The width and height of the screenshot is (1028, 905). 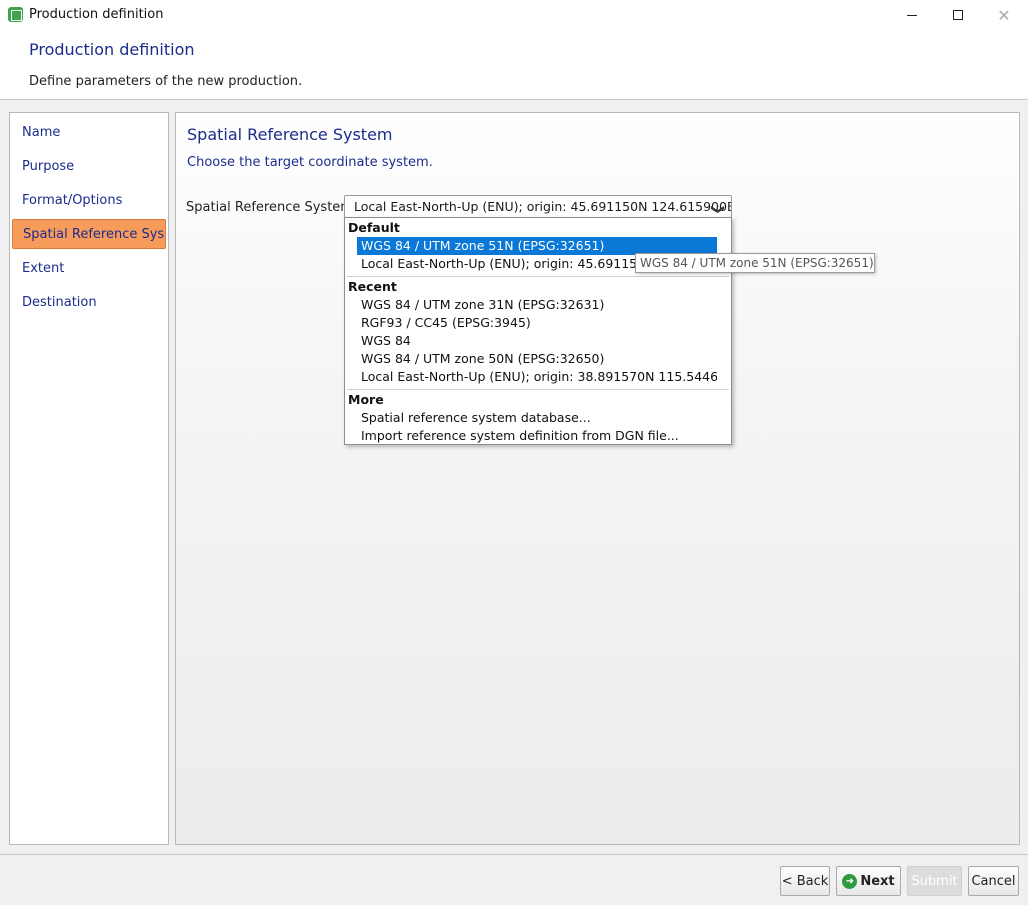 I want to click on maximize-icon, so click(x=958, y=15).